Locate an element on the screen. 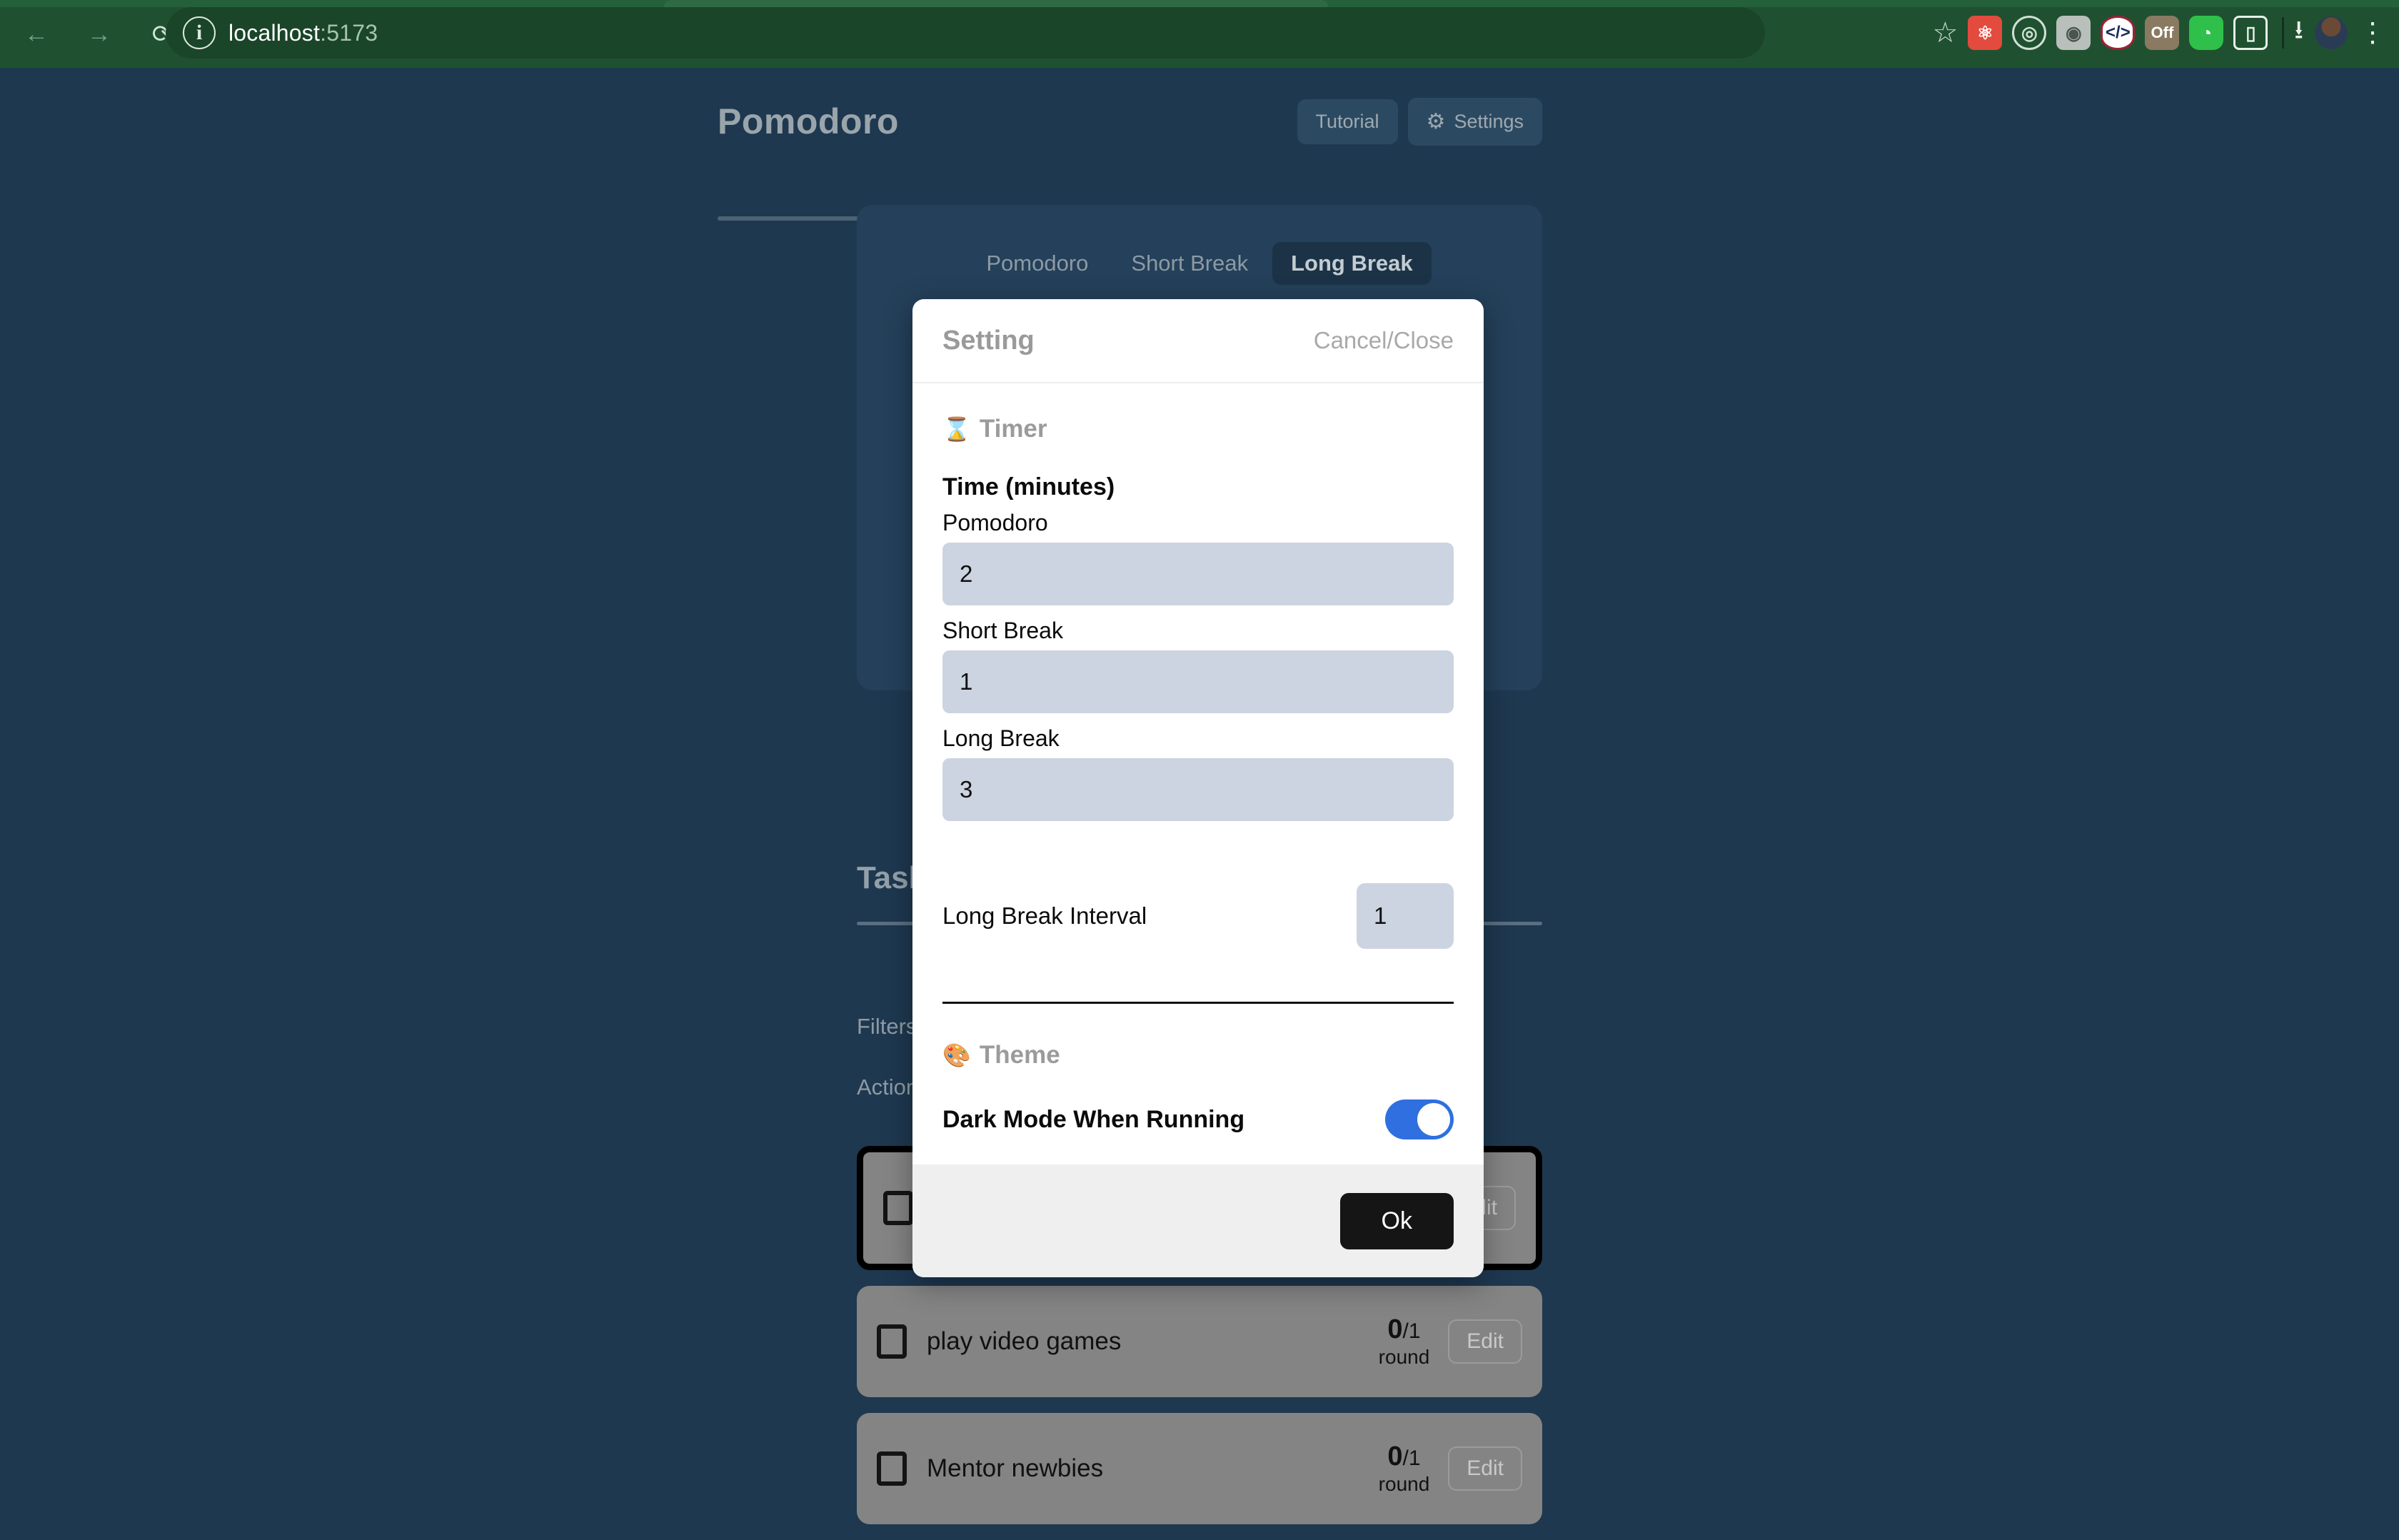  time-minutes-label: Time (minutes) is located at coordinates (1028, 487).